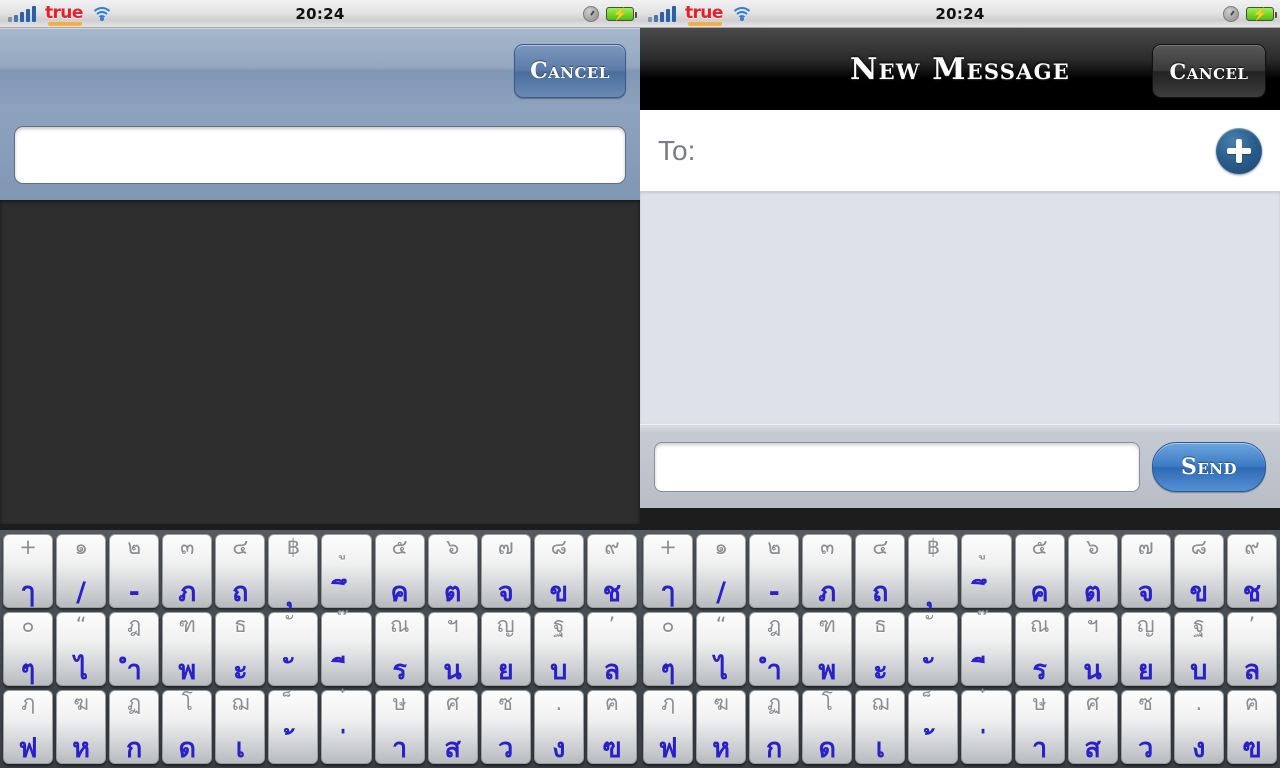 The width and height of the screenshot is (1280, 768). I want to click on key-upper-label: ๕, so click(1039, 547).